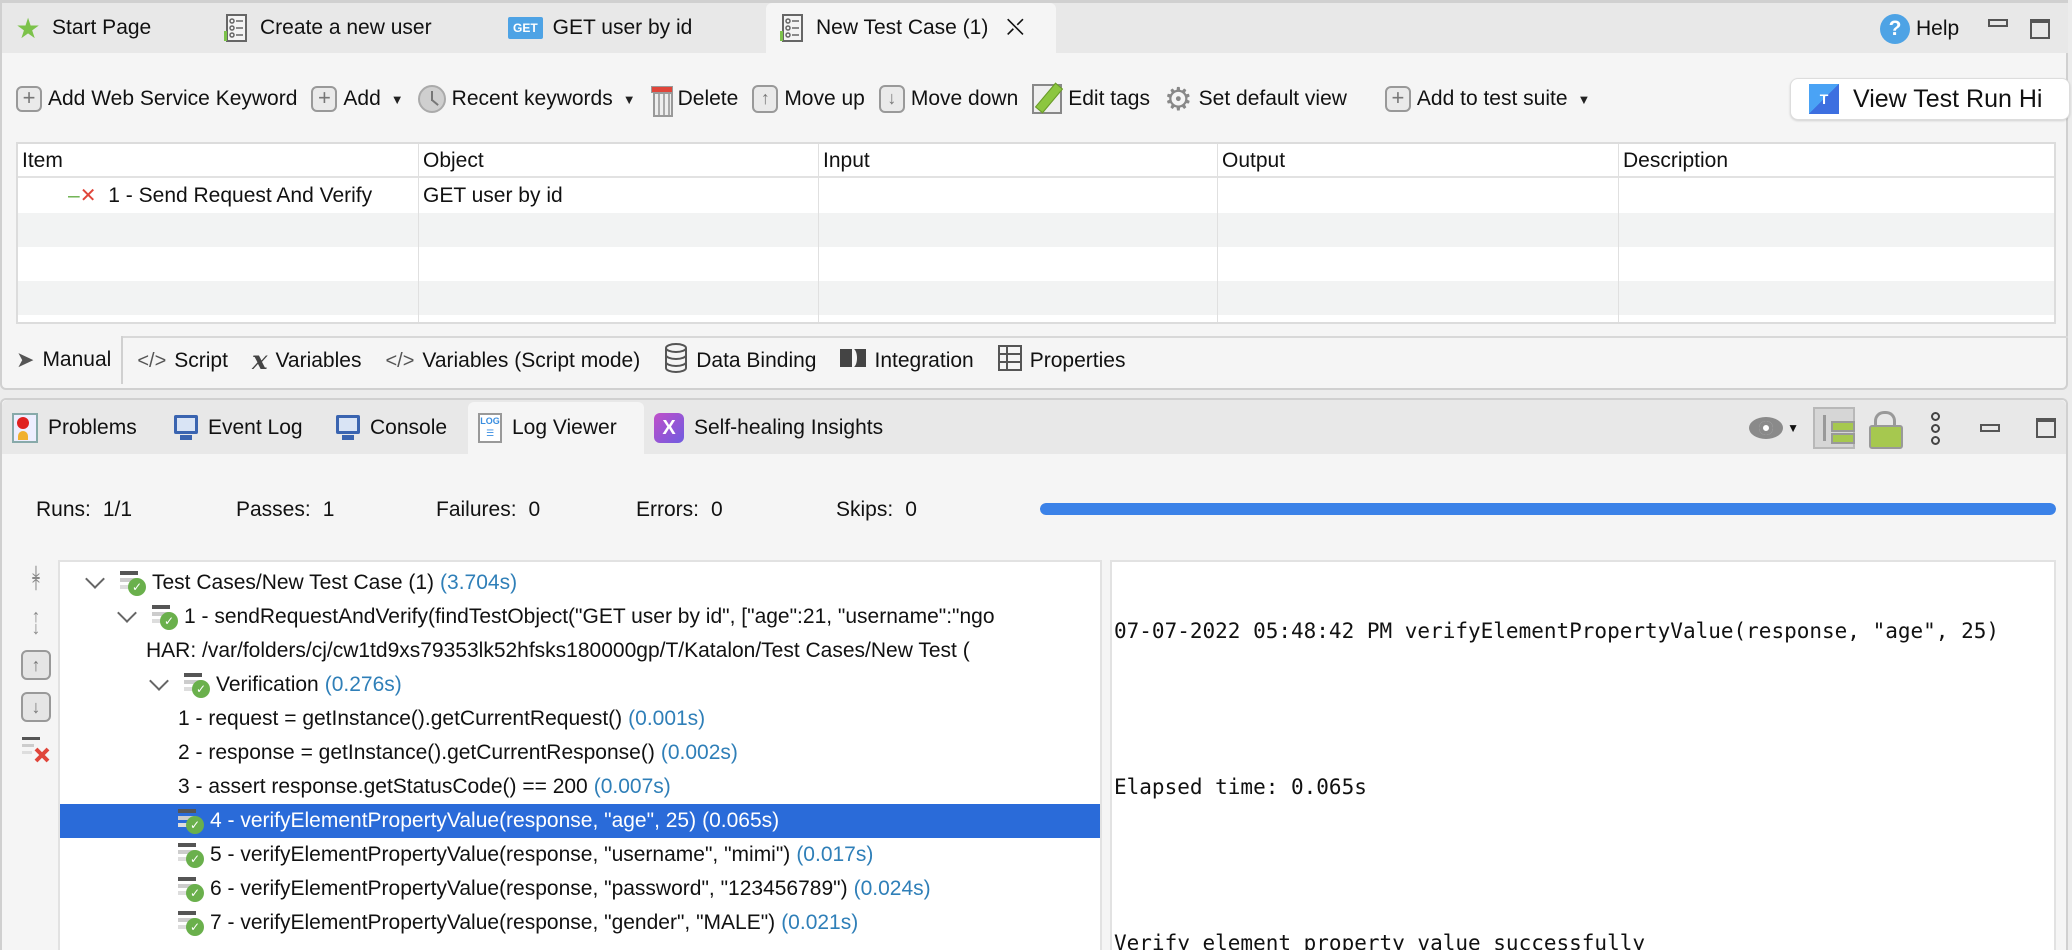 Image resolution: width=2072 pixels, height=950 pixels. Describe the element at coordinates (694, 100) in the screenshot. I see `delete-button: Delete` at that location.